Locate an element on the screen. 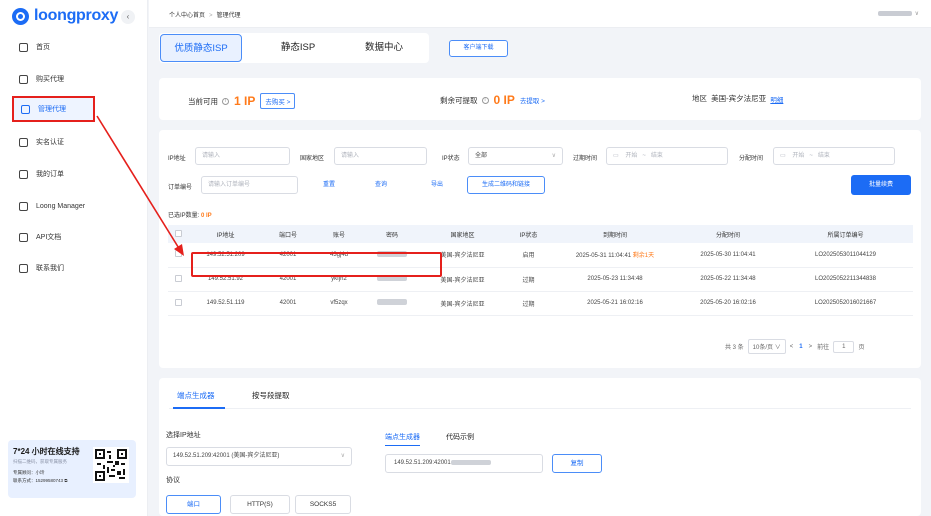  protocol-https-button: HTTP(S) is located at coordinates (260, 504).